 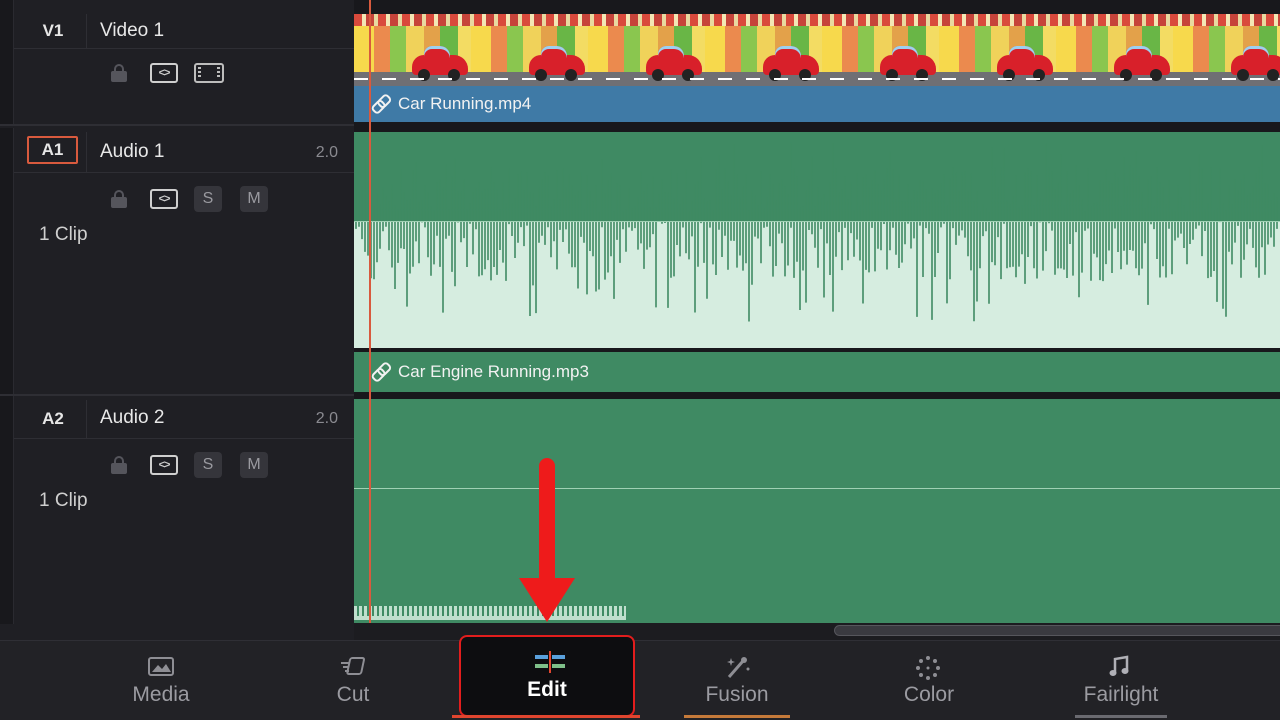 I want to click on video-clip-thumbnails, so click(x=817, y=50).